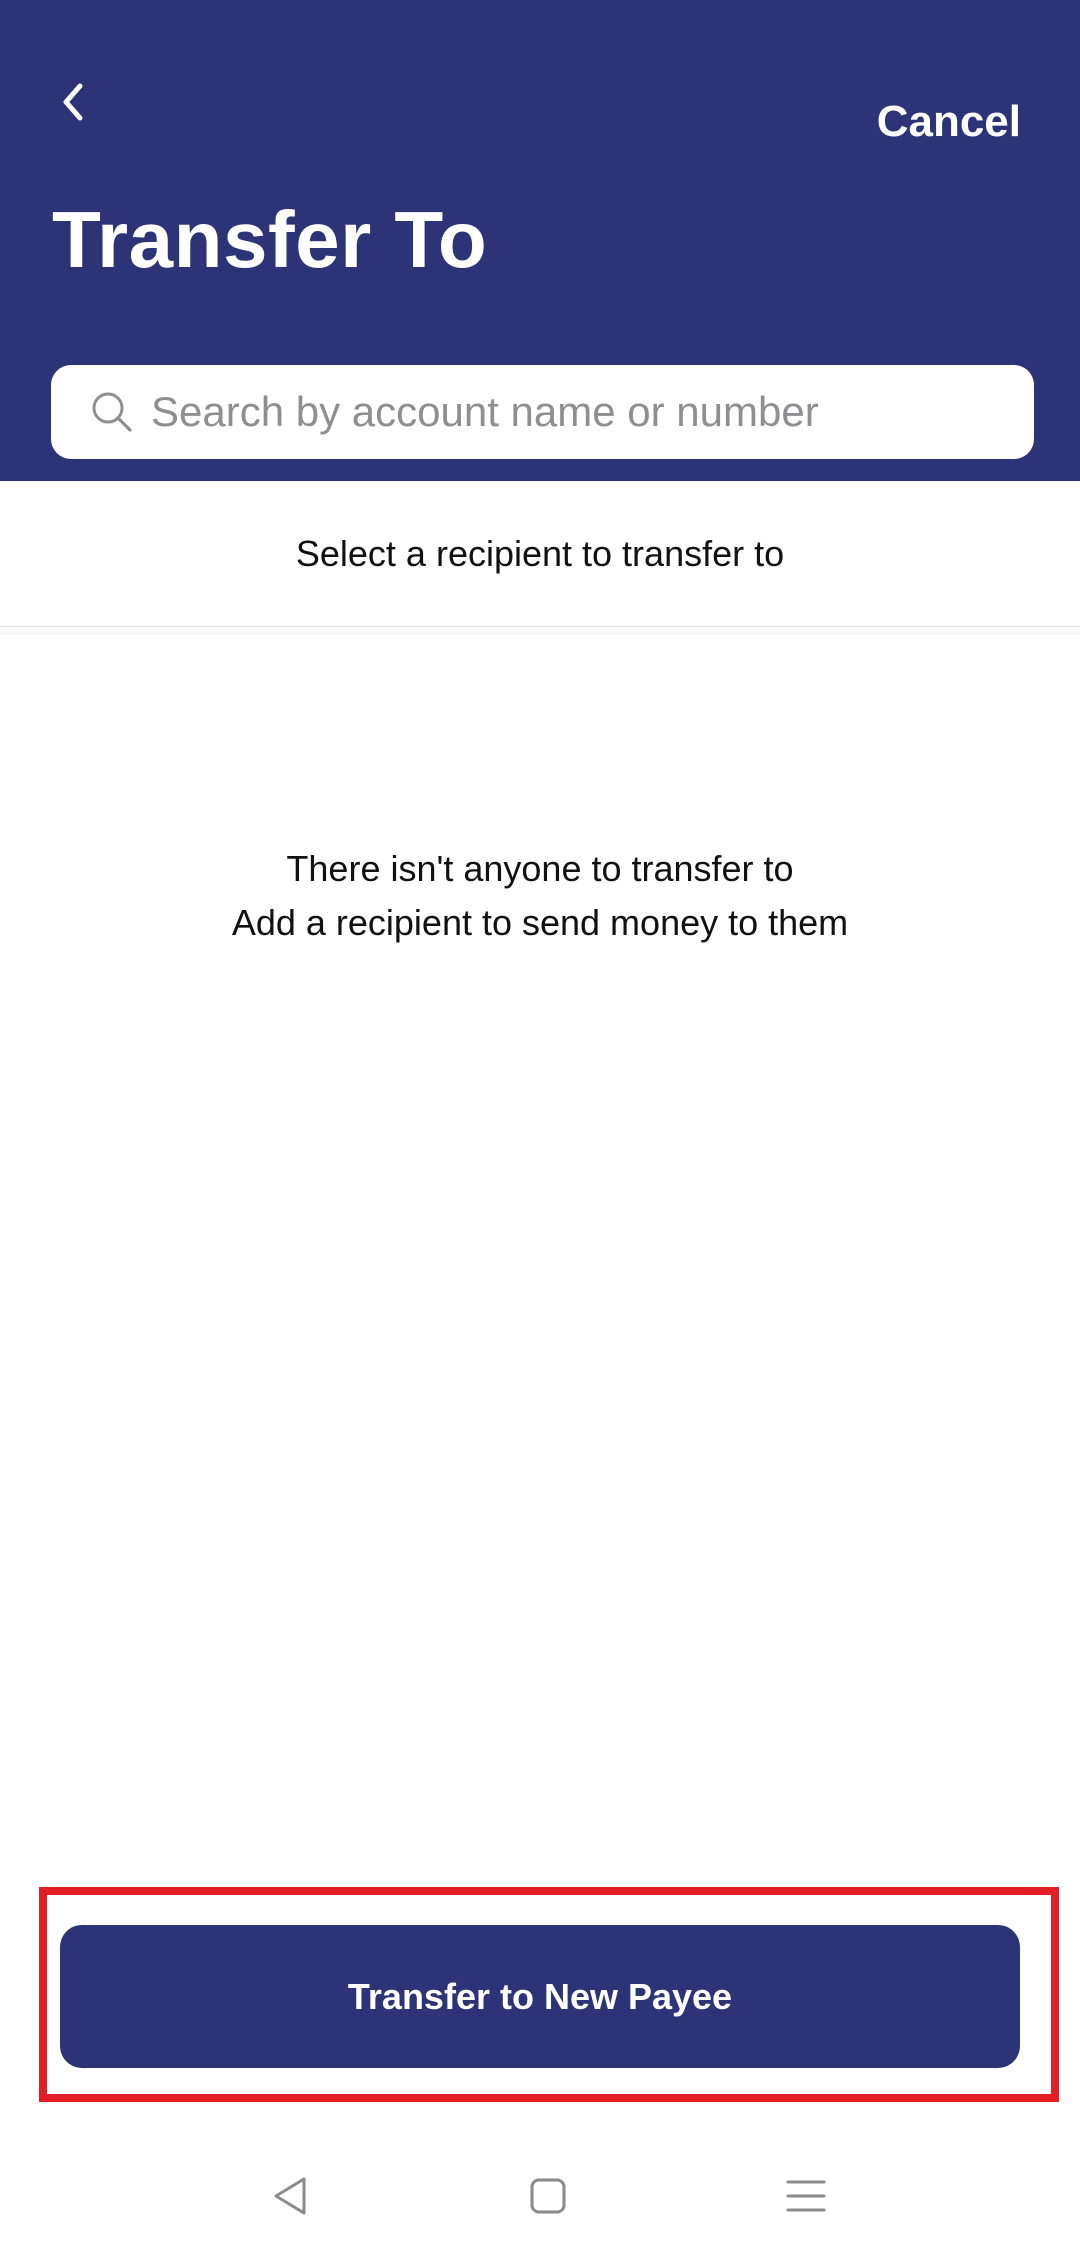 The image size is (1080, 2266). I want to click on search-bar, so click(542, 412).